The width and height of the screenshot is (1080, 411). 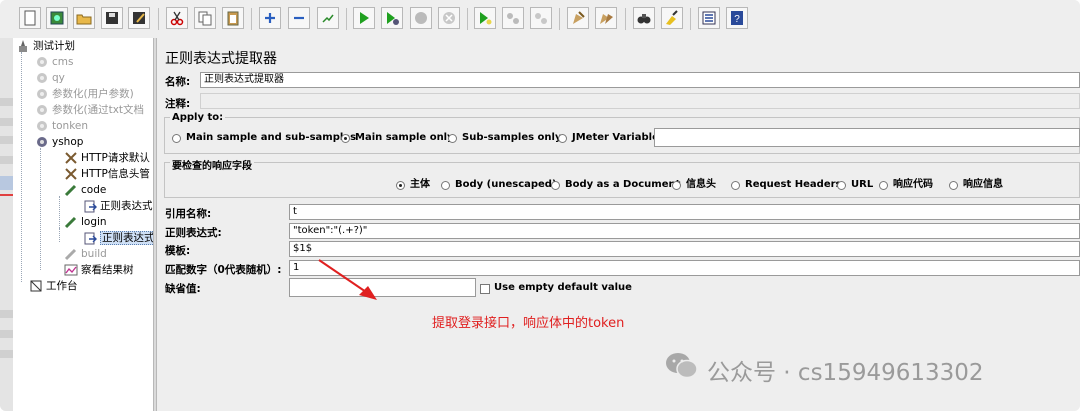 I want to click on left-edge-strip, so click(x=7, y=224).